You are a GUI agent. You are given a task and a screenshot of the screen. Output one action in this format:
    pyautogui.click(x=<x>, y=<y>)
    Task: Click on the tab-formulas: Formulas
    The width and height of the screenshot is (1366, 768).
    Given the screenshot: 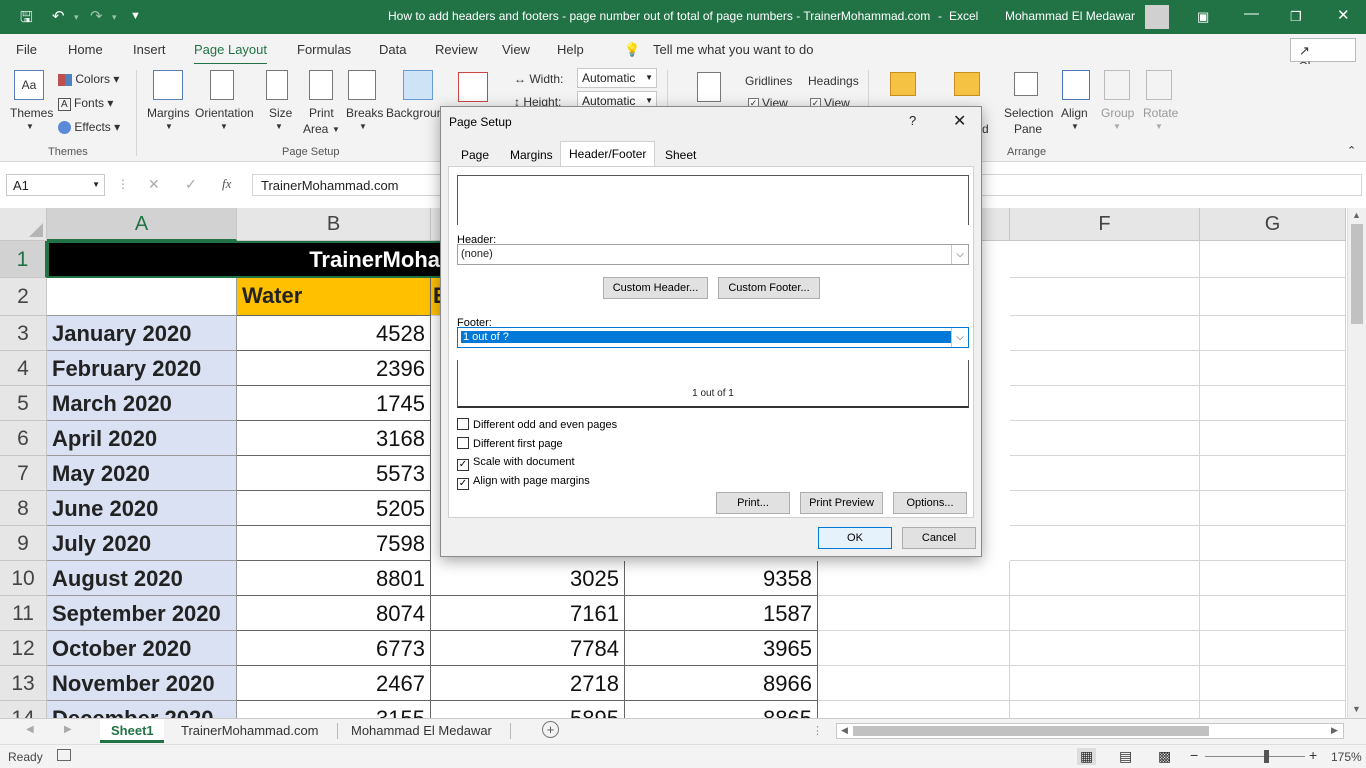 What is the action you would take?
    pyautogui.click(x=324, y=49)
    